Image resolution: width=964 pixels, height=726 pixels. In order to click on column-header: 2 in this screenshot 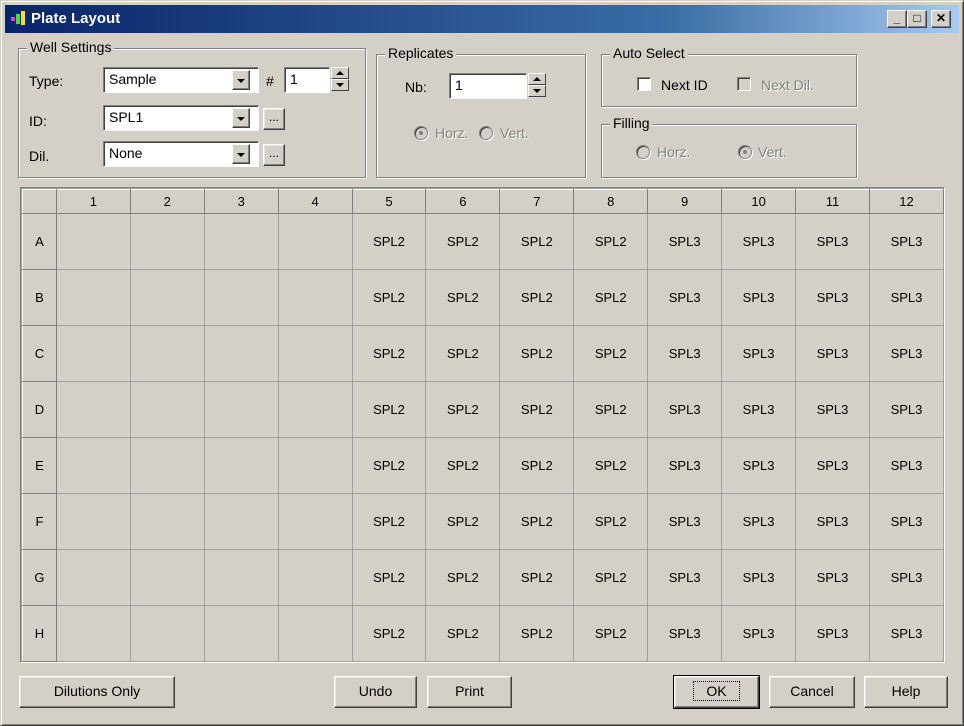, I will do `click(167, 201)`.